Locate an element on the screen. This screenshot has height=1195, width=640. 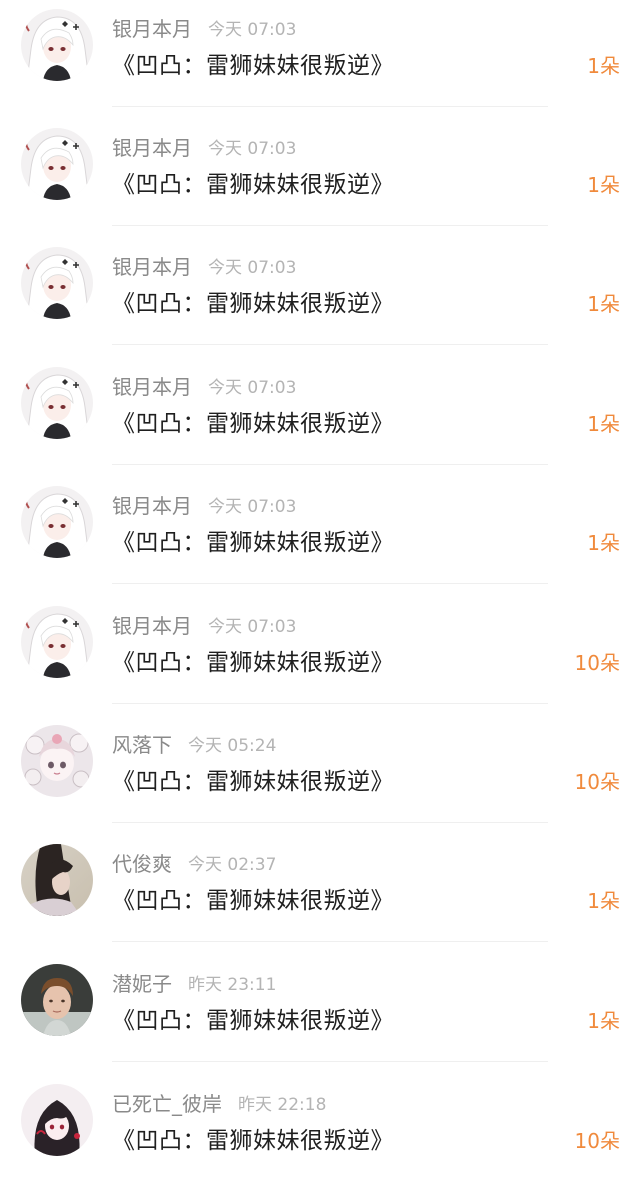
user-meta: 潜妮子 昨天 23:11 is located at coordinates (194, 982).